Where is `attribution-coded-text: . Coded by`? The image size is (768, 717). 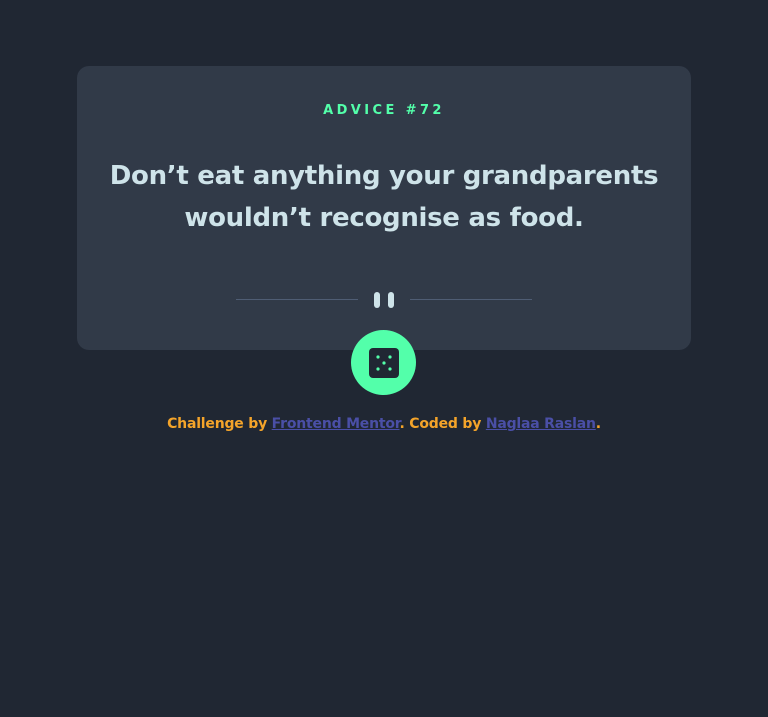
attribution-coded-text: . Coded by is located at coordinates (442, 424).